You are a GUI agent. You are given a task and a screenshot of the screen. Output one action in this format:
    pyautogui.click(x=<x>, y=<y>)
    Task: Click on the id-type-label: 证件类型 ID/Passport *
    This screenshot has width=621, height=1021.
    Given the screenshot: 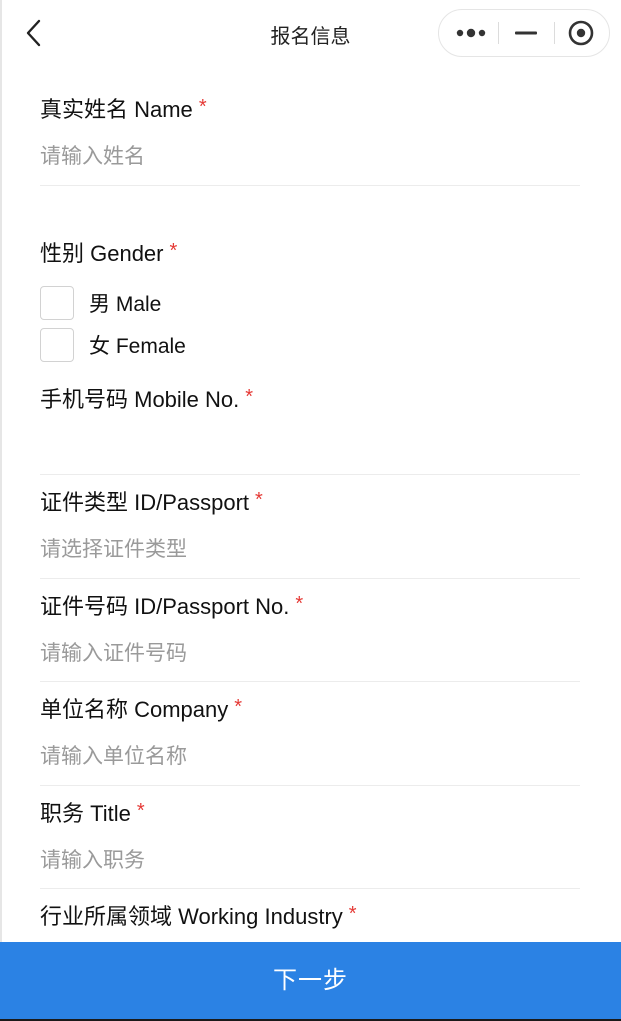 What is the action you would take?
    pyautogui.click(x=151, y=502)
    